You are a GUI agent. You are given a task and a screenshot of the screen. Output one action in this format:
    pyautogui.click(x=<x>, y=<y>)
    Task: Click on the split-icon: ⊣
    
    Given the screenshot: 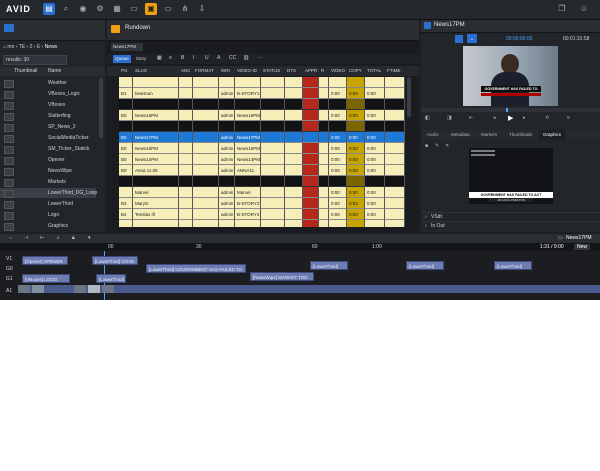 What is the action you would take?
    pyautogui.click(x=26, y=238)
    